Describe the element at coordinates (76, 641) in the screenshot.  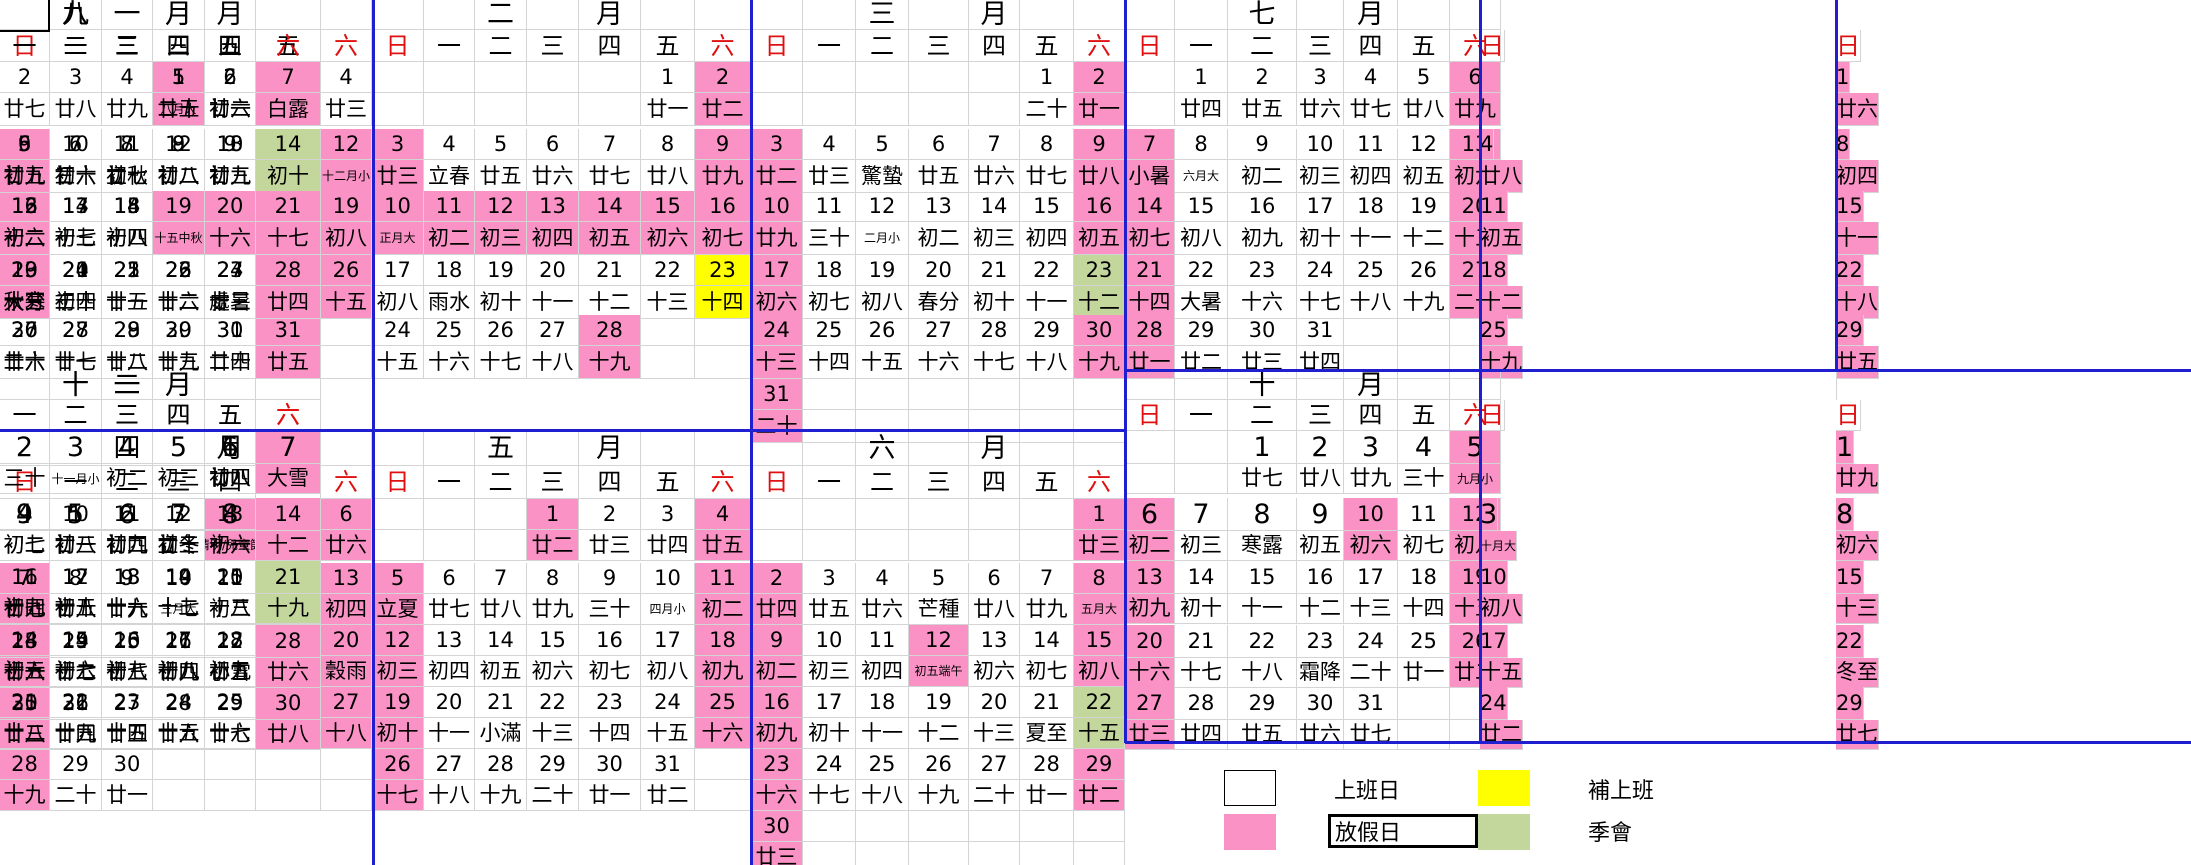
I see `day-number-cell: 24` at that location.